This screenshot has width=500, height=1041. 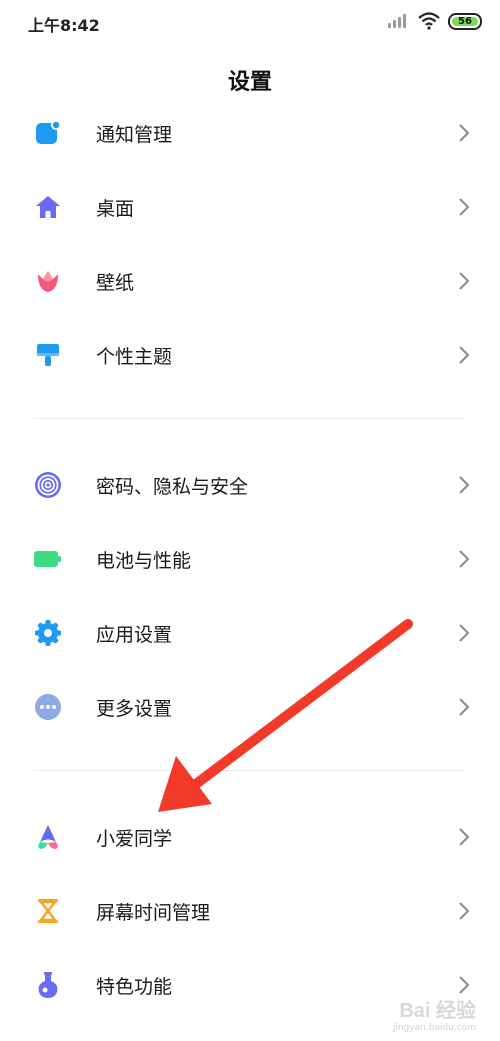 I want to click on settings-item-label: 小爱同学, so click(x=134, y=838).